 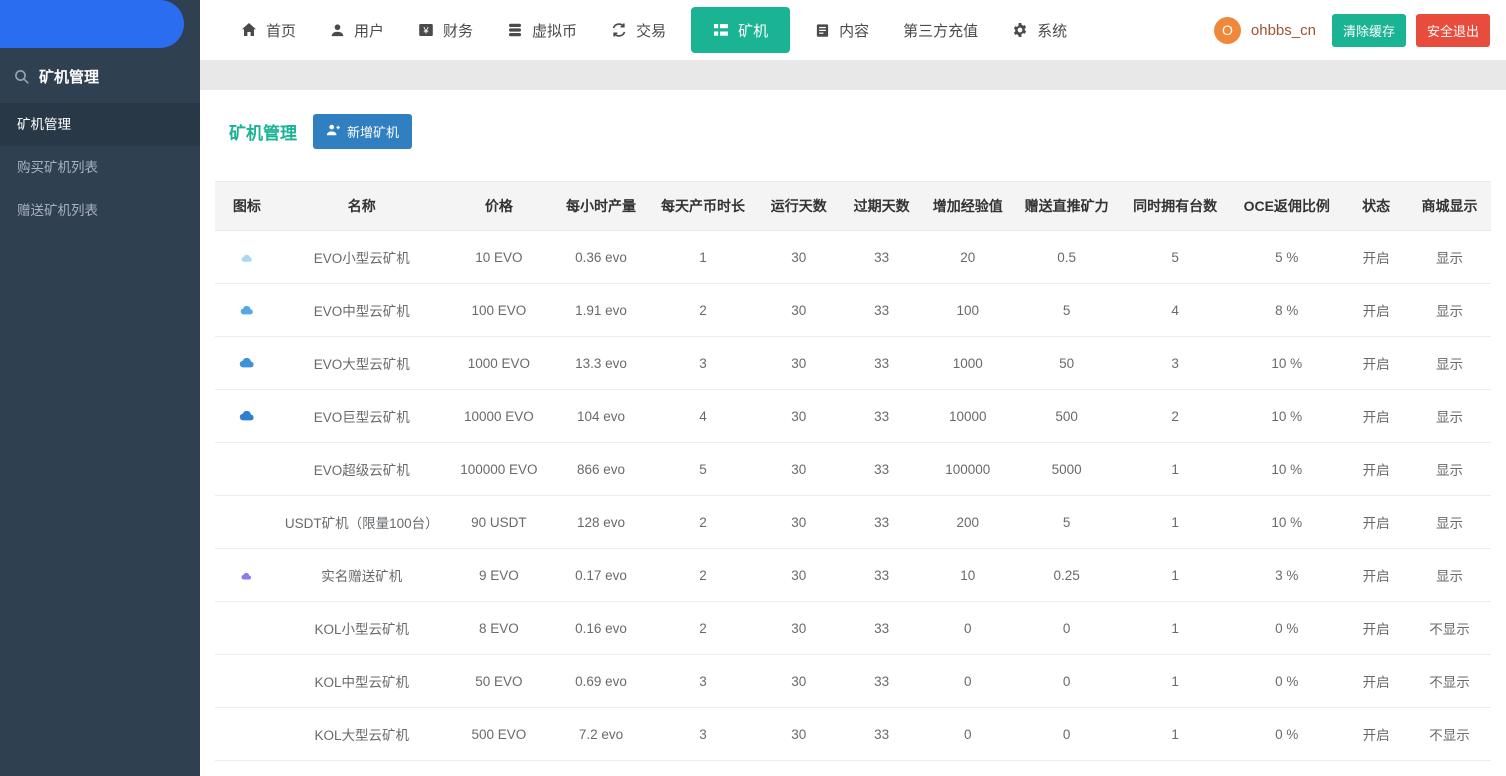 I want to click on cell-price: 10000 EVO, so click(x=499, y=416).